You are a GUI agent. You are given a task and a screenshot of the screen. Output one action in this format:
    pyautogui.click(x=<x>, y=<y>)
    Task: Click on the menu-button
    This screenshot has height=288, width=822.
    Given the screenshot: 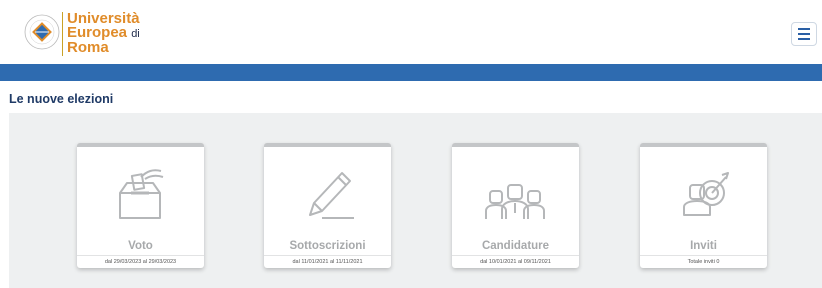 What is the action you would take?
    pyautogui.click(x=804, y=34)
    